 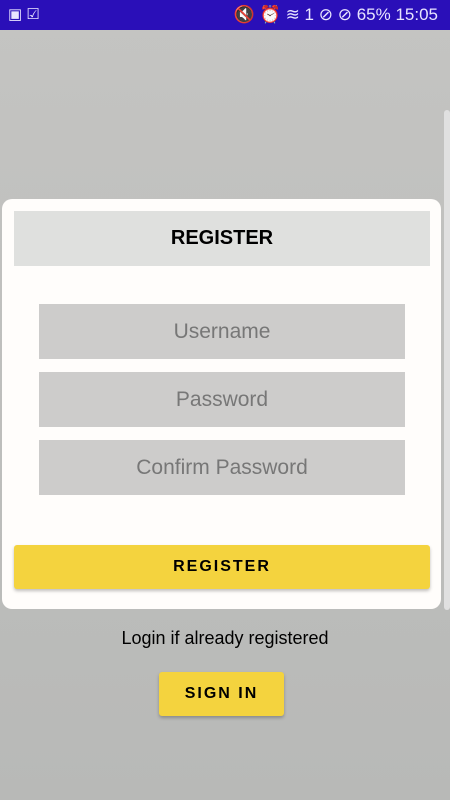 What do you see at coordinates (225, 638) in the screenshot?
I see `login-prompt: Login if already registered` at bounding box center [225, 638].